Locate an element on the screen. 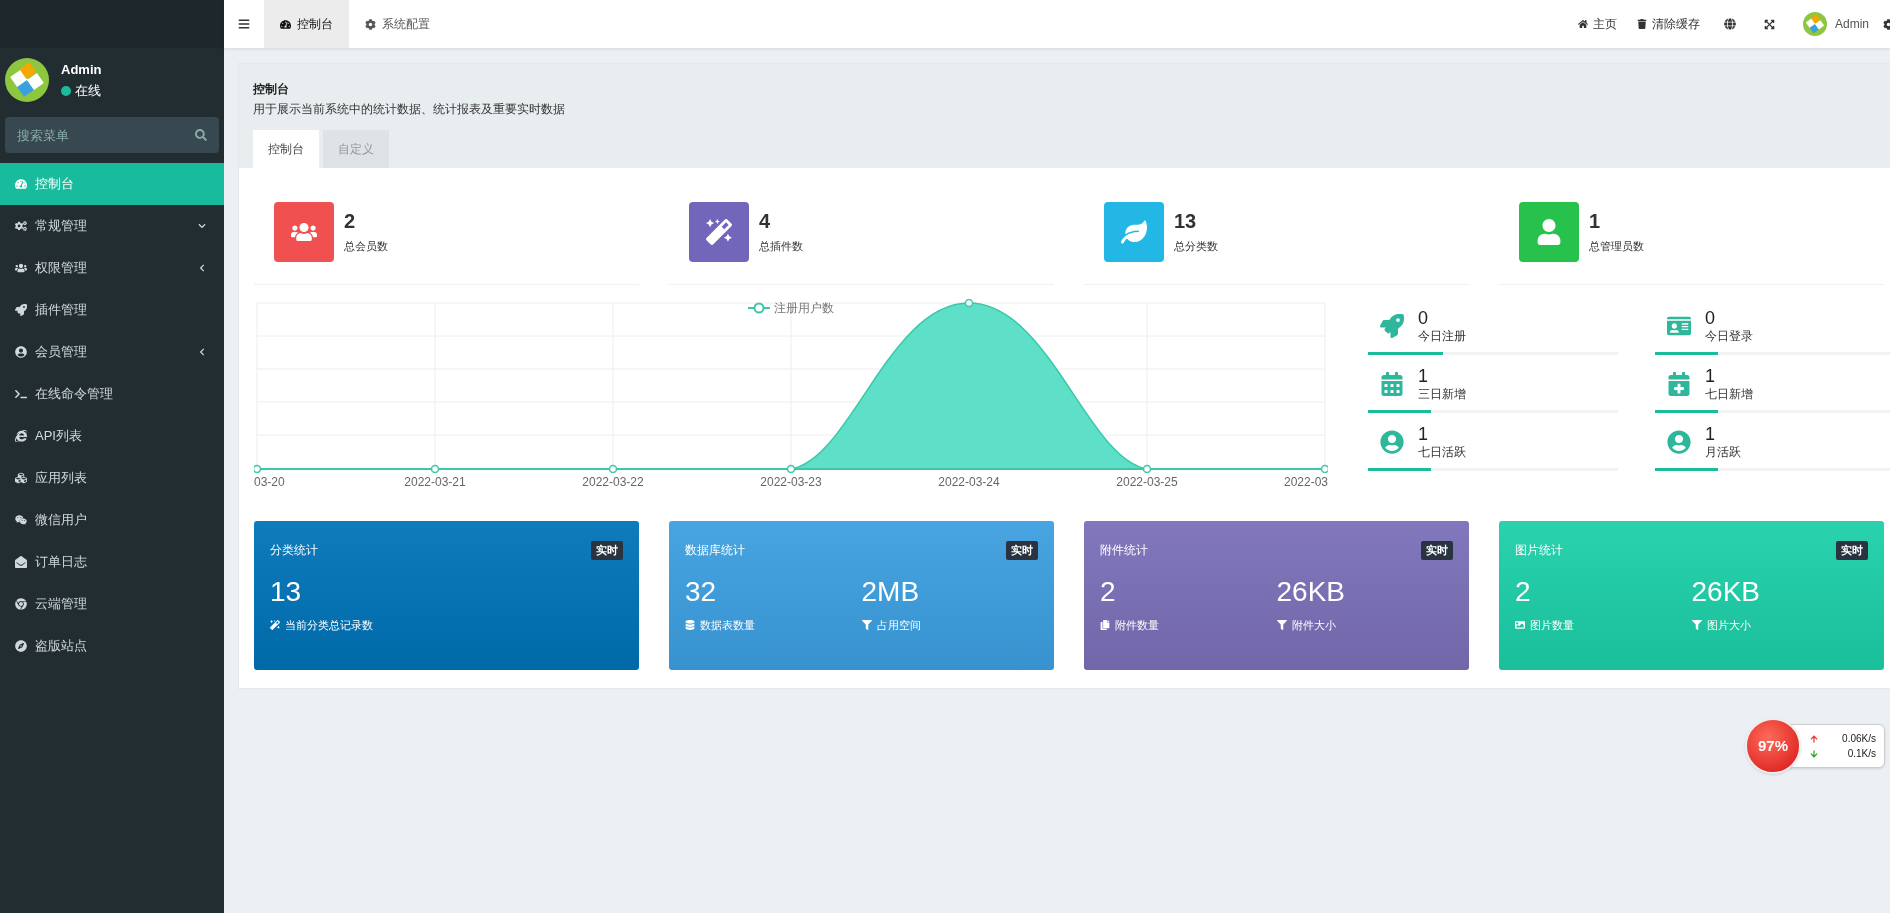 This screenshot has width=1890, height=913. card-label: 图片大小 is located at coordinates (1728, 625).